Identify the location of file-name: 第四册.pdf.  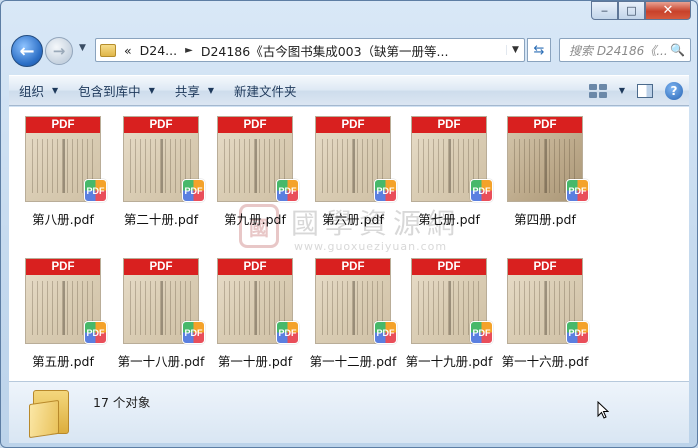
(545, 219).